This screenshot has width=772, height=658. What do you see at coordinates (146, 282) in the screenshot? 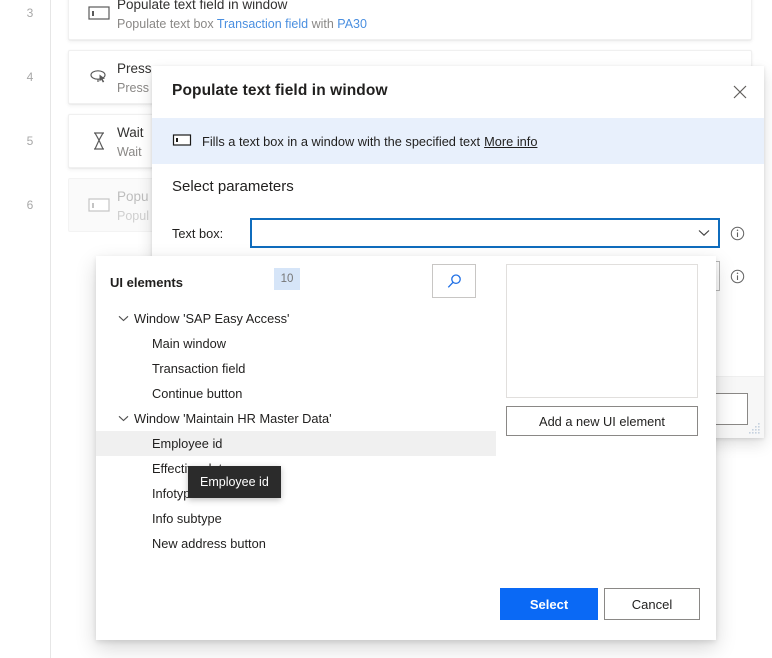
I see `ui-elements-label: UI elements` at bounding box center [146, 282].